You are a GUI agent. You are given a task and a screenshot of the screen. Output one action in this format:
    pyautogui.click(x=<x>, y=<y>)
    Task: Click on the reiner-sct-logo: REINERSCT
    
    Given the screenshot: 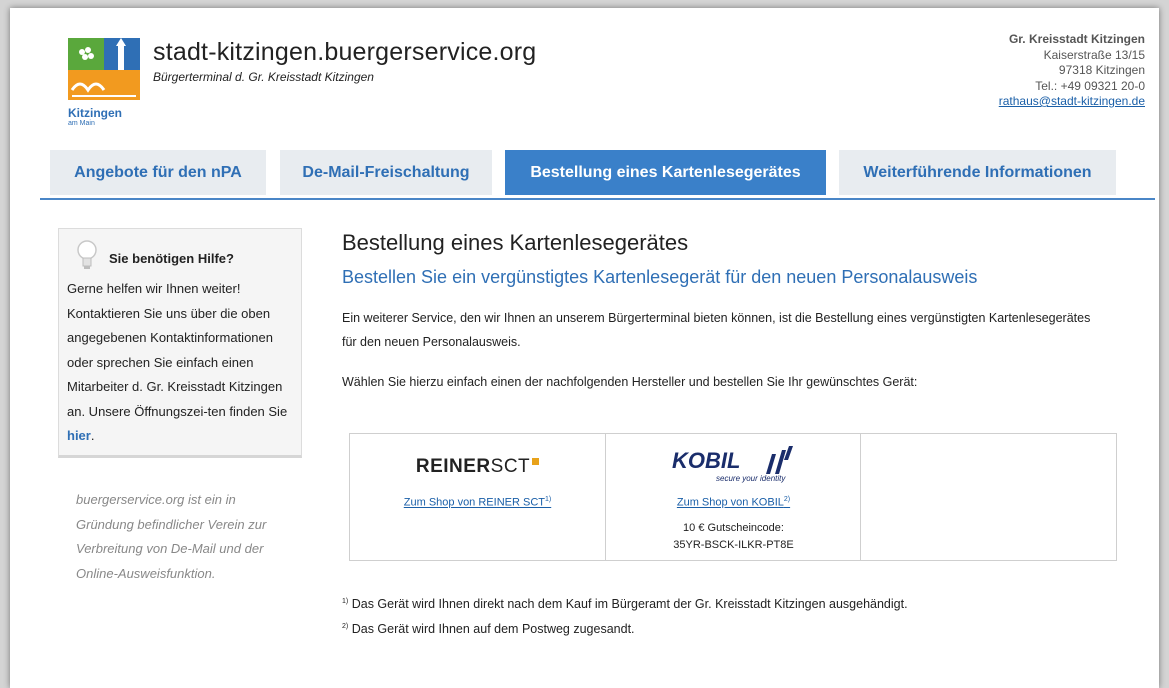 What is the action you would take?
    pyautogui.click(x=477, y=467)
    